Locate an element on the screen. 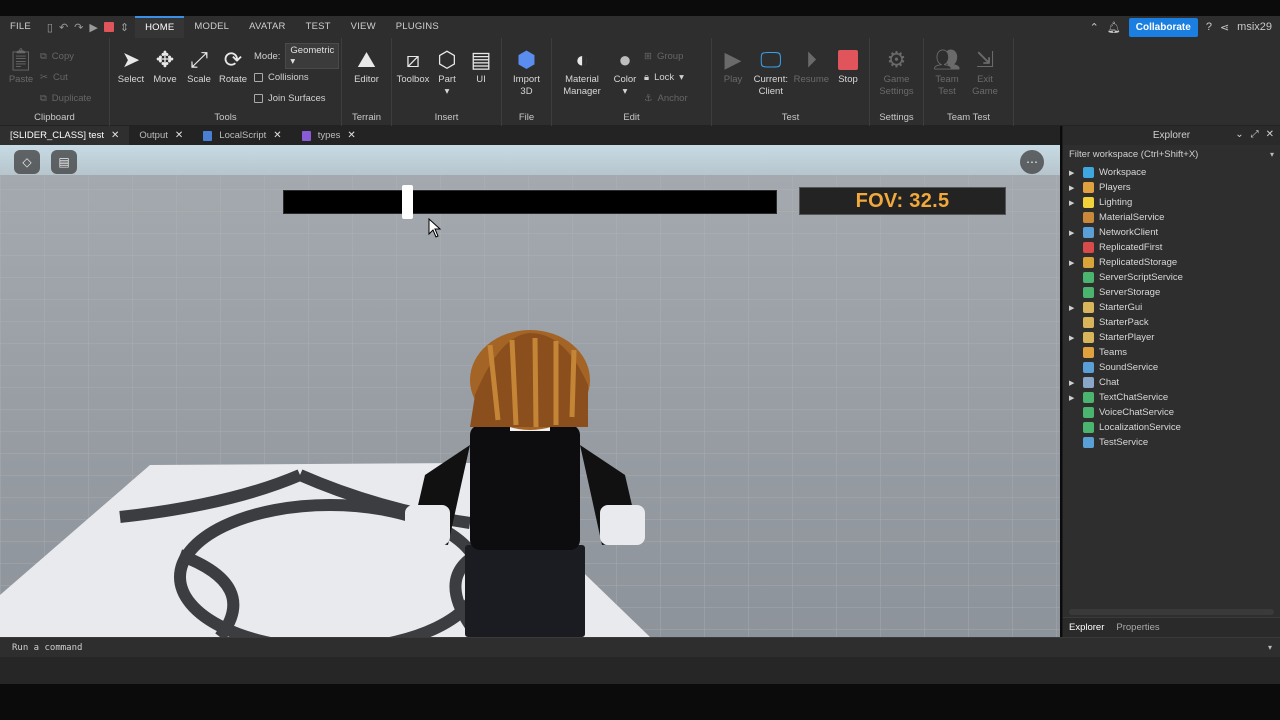  tab-avatar: AVATAR is located at coordinates (267, 27).